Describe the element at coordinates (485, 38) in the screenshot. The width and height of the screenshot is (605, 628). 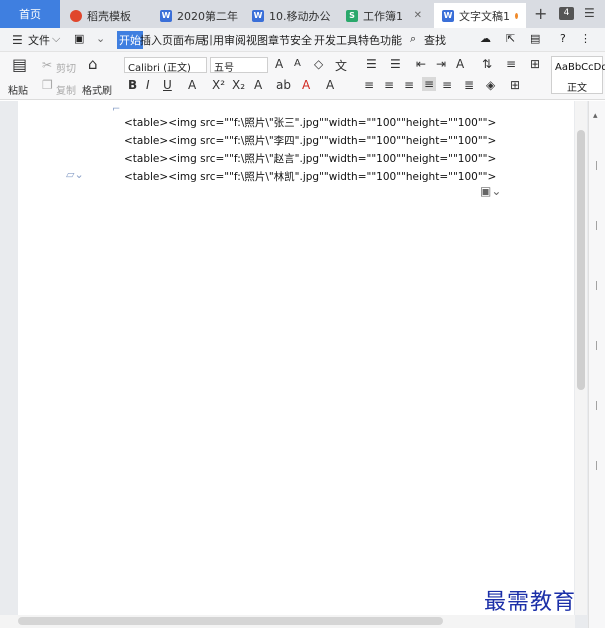
I see `cloud-icon: ☁` at that location.